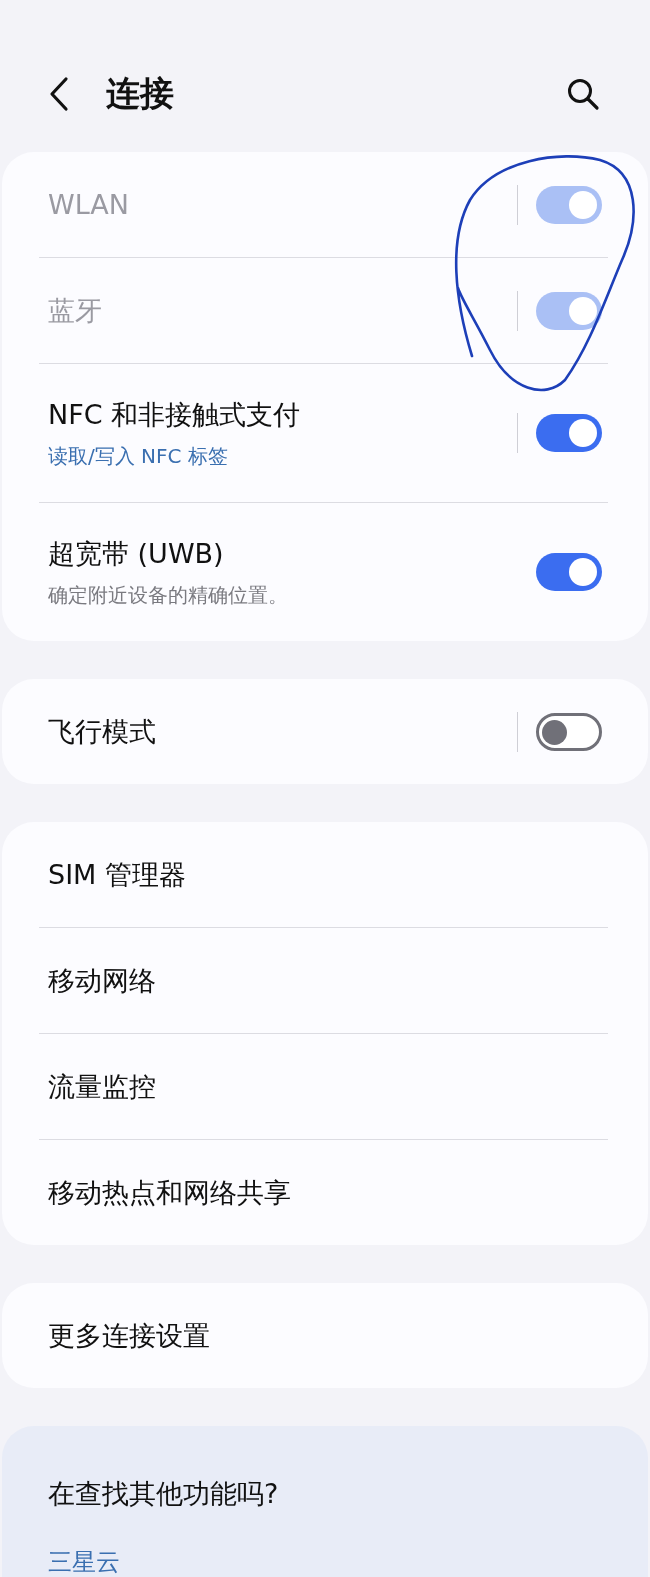 Image resolution: width=650 pixels, height=1577 pixels. Describe the element at coordinates (282, 456) in the screenshot. I see `nfc-tag-link: 读取/写入 NFC 标签` at that location.